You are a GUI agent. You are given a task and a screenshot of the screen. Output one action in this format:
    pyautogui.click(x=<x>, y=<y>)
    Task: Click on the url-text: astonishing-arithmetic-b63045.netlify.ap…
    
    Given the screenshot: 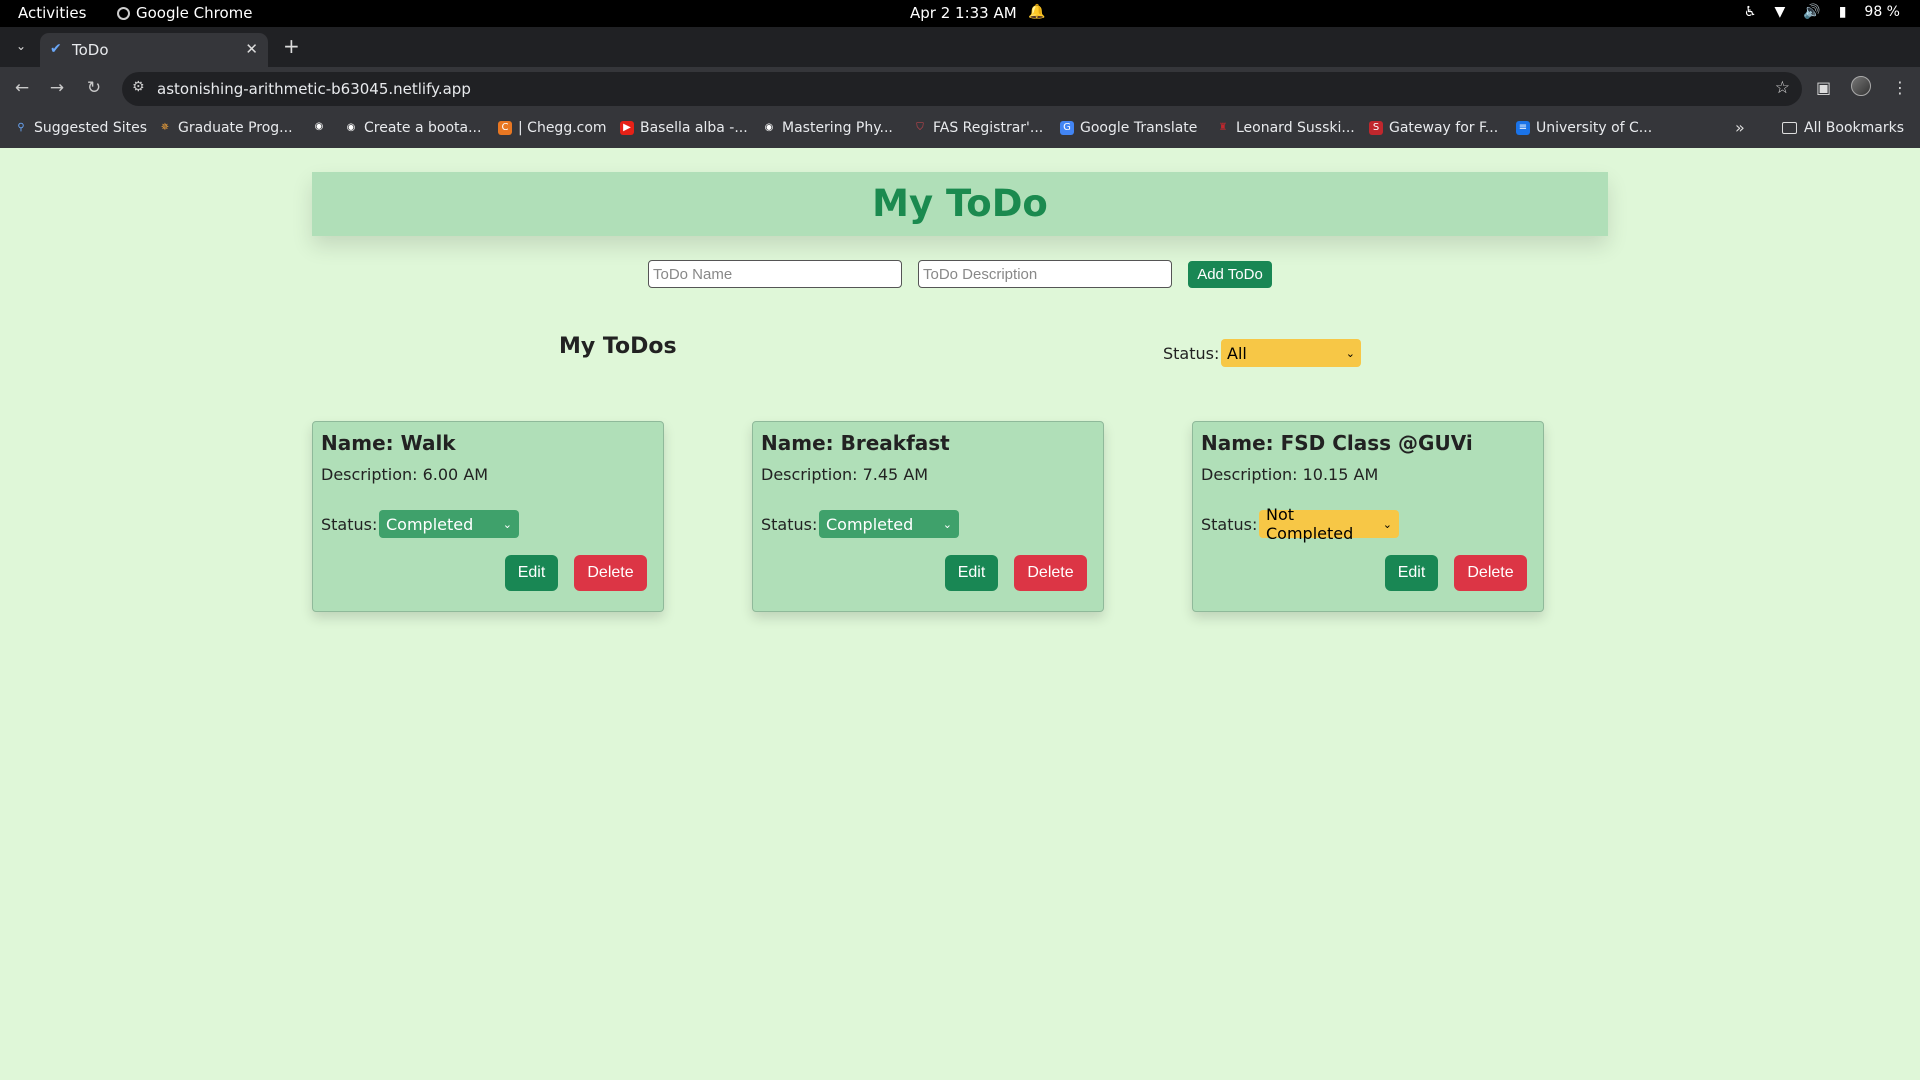 What is the action you would take?
    pyautogui.click(x=314, y=89)
    